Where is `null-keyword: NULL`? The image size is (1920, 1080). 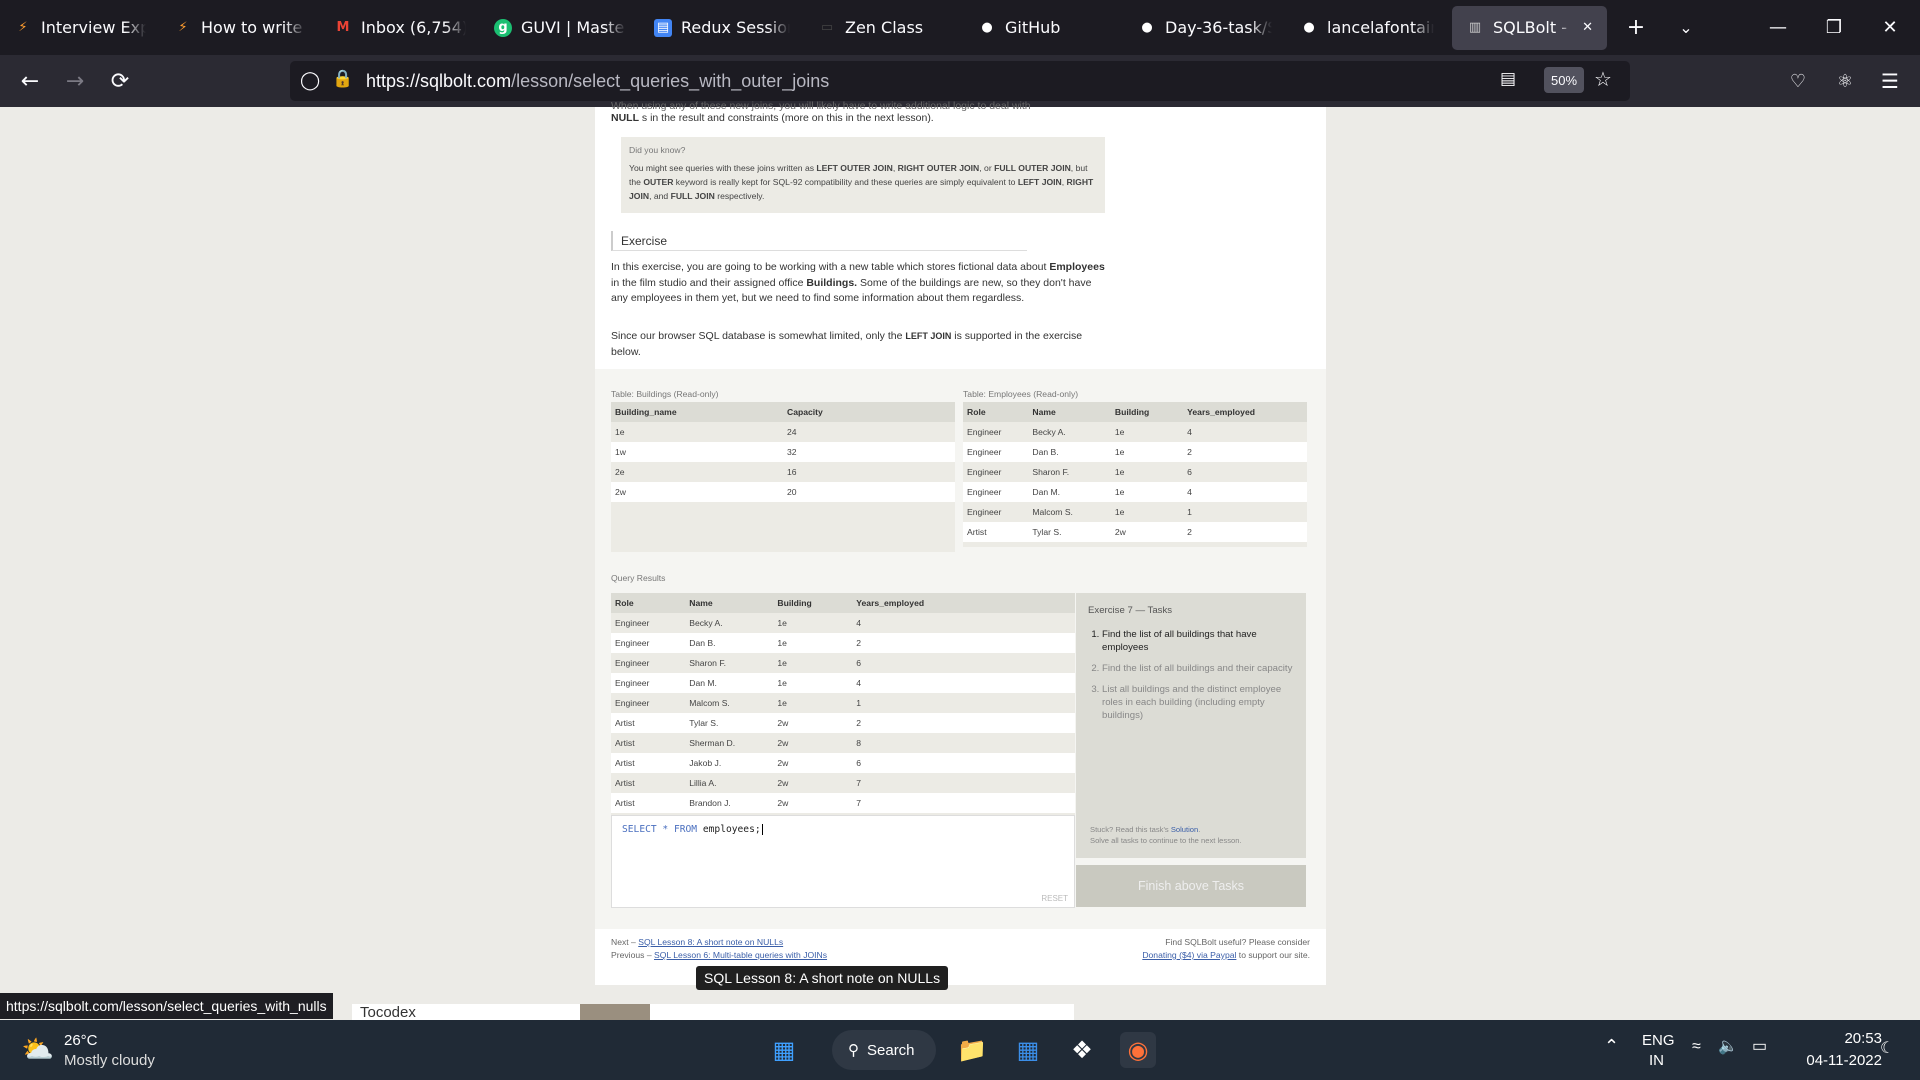 null-keyword: NULL is located at coordinates (625, 118).